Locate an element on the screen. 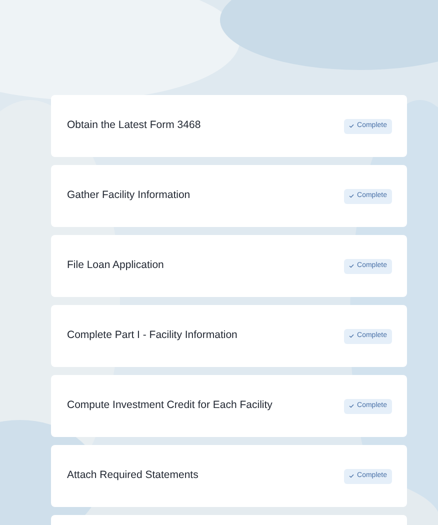 Image resolution: width=438 pixels, height=525 pixels. task-title: Compute Investment Credit for Each Facility is located at coordinates (169, 406).